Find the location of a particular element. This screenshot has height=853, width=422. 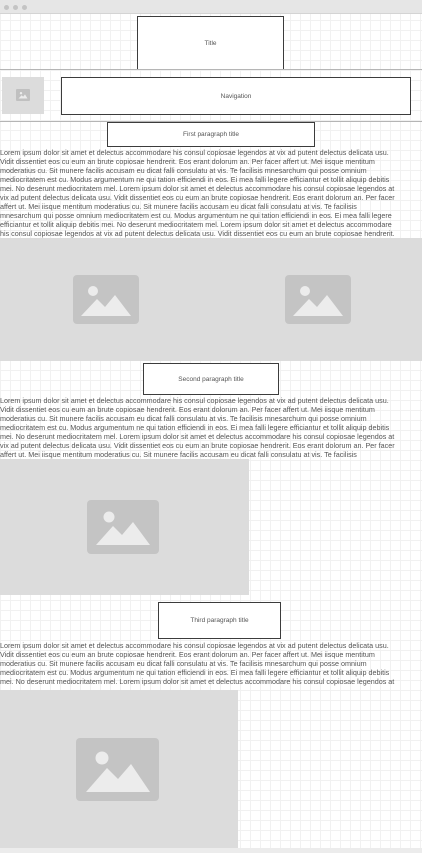

navigation-bar: Navigation is located at coordinates (236, 96).